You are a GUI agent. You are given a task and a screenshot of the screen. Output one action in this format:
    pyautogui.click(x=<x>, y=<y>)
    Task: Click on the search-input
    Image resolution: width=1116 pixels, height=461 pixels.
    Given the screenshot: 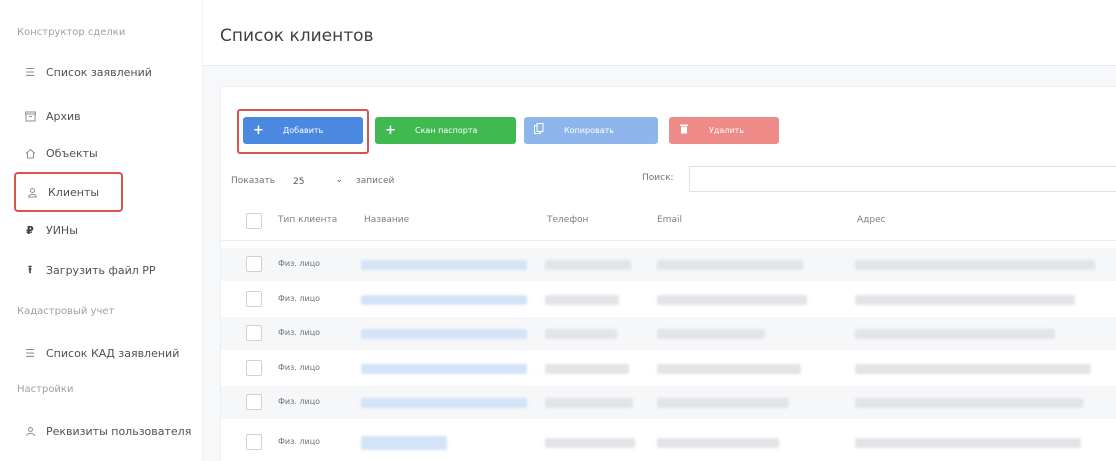 What is the action you would take?
    pyautogui.click(x=902, y=179)
    